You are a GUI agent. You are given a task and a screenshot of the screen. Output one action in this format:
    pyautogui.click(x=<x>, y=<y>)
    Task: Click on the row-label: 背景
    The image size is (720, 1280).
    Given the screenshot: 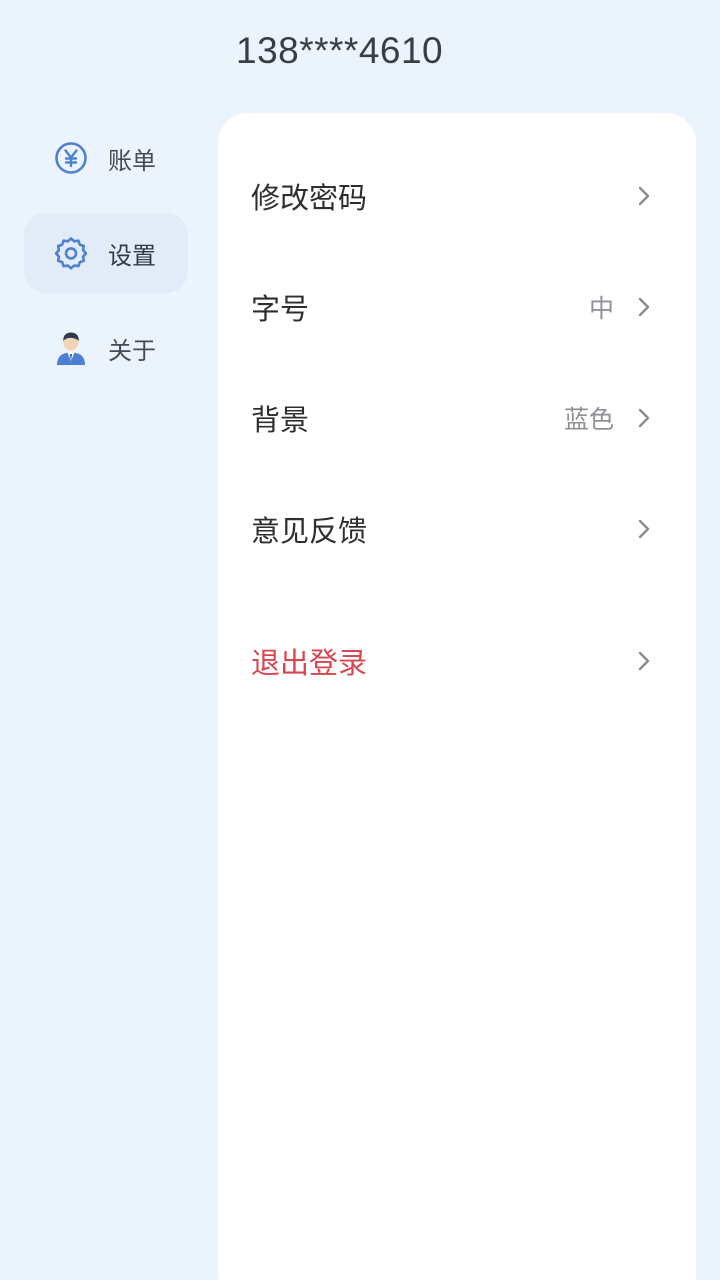 What is the action you would take?
    pyautogui.click(x=280, y=420)
    